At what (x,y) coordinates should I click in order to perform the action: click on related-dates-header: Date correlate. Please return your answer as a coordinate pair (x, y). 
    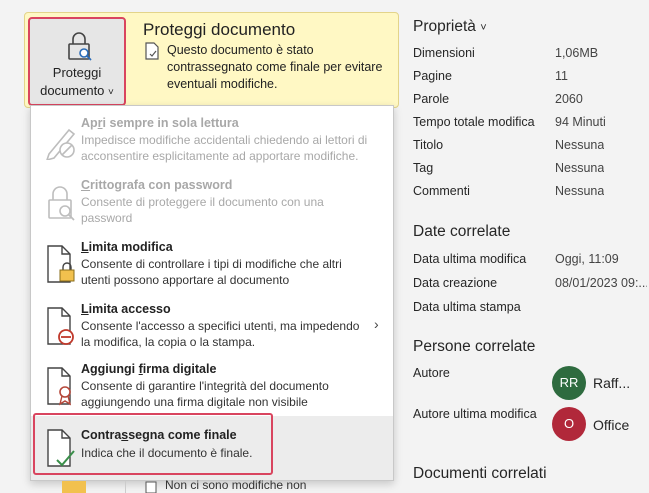
    Looking at the image, I should click on (462, 231).